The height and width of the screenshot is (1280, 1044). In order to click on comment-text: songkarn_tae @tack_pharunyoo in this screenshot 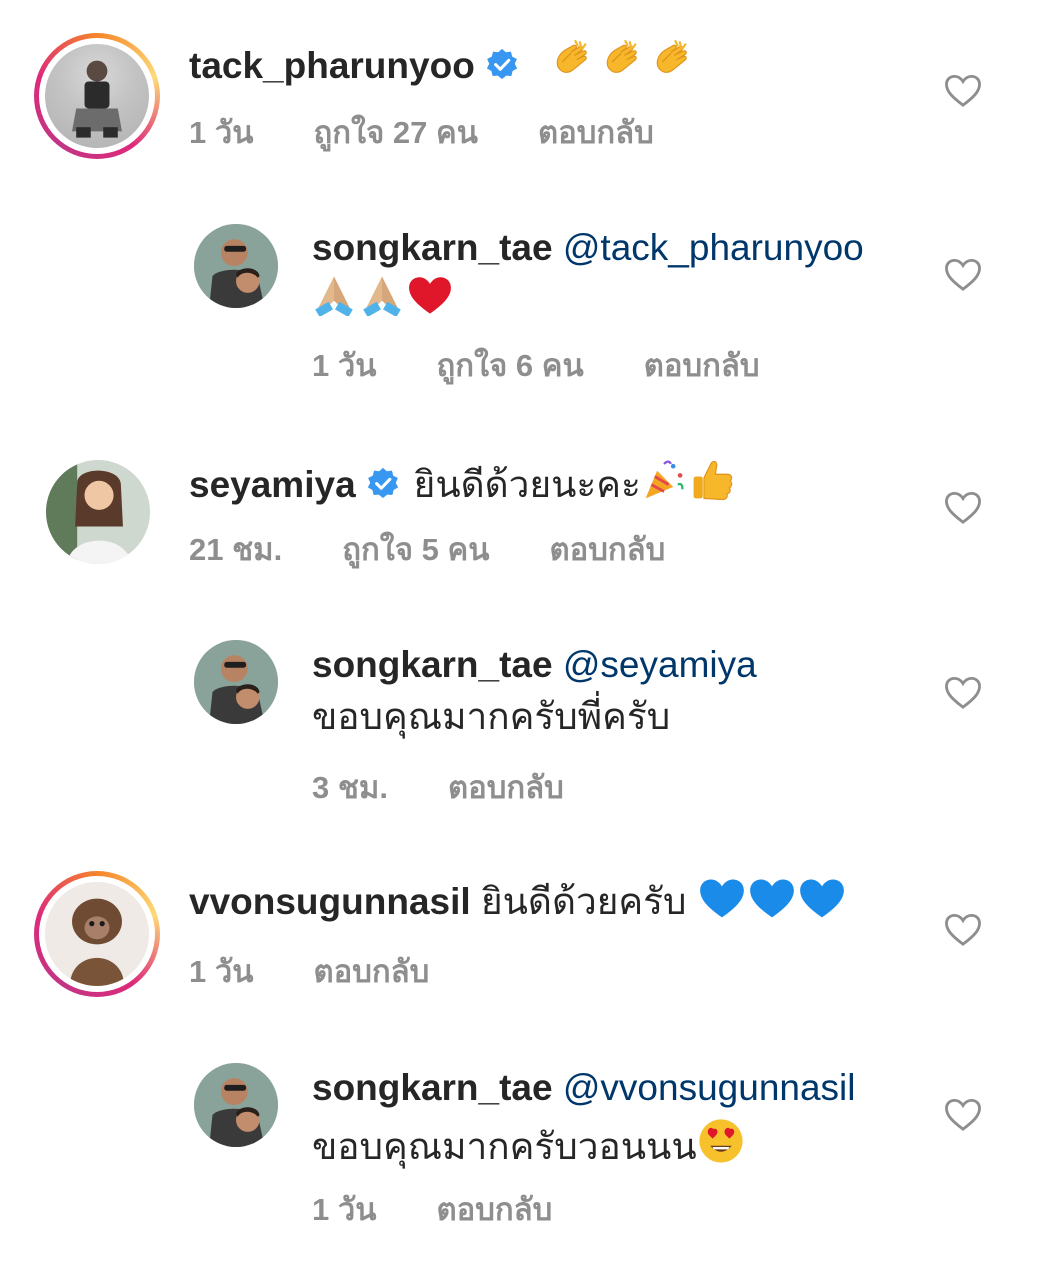, I will do `click(588, 248)`.